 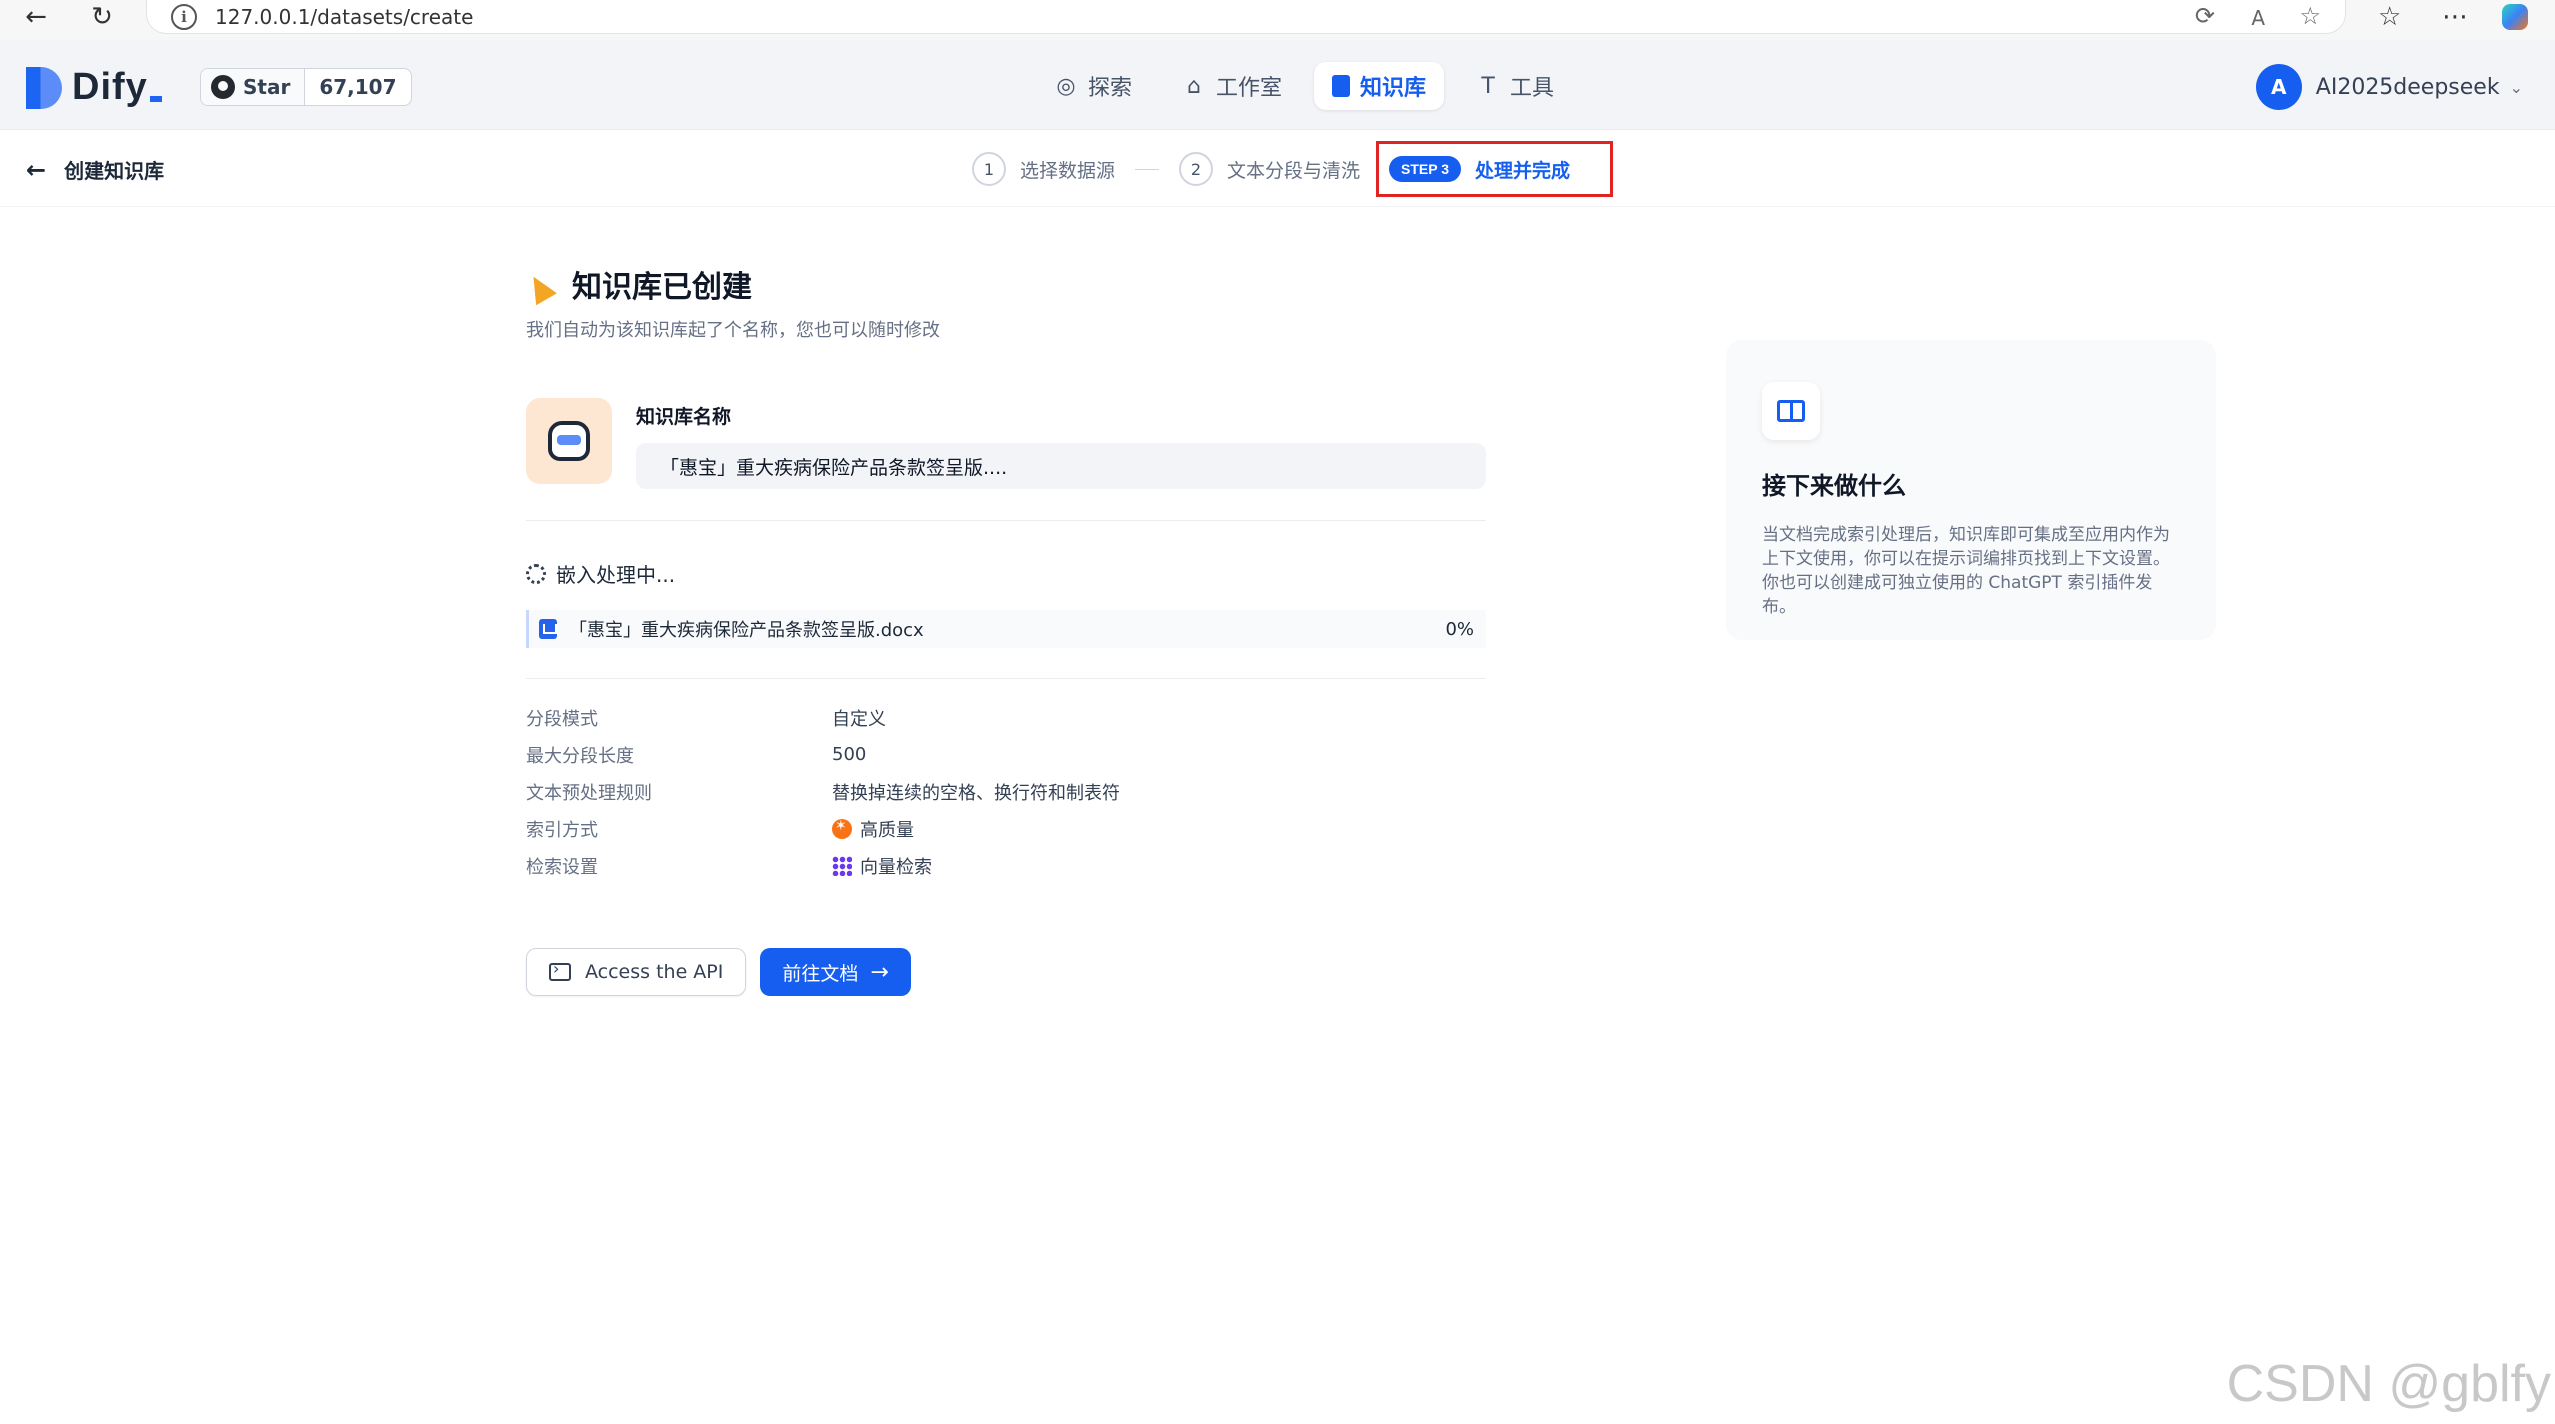 I want to click on nav-tools: T 工具, so click(x=1515, y=86).